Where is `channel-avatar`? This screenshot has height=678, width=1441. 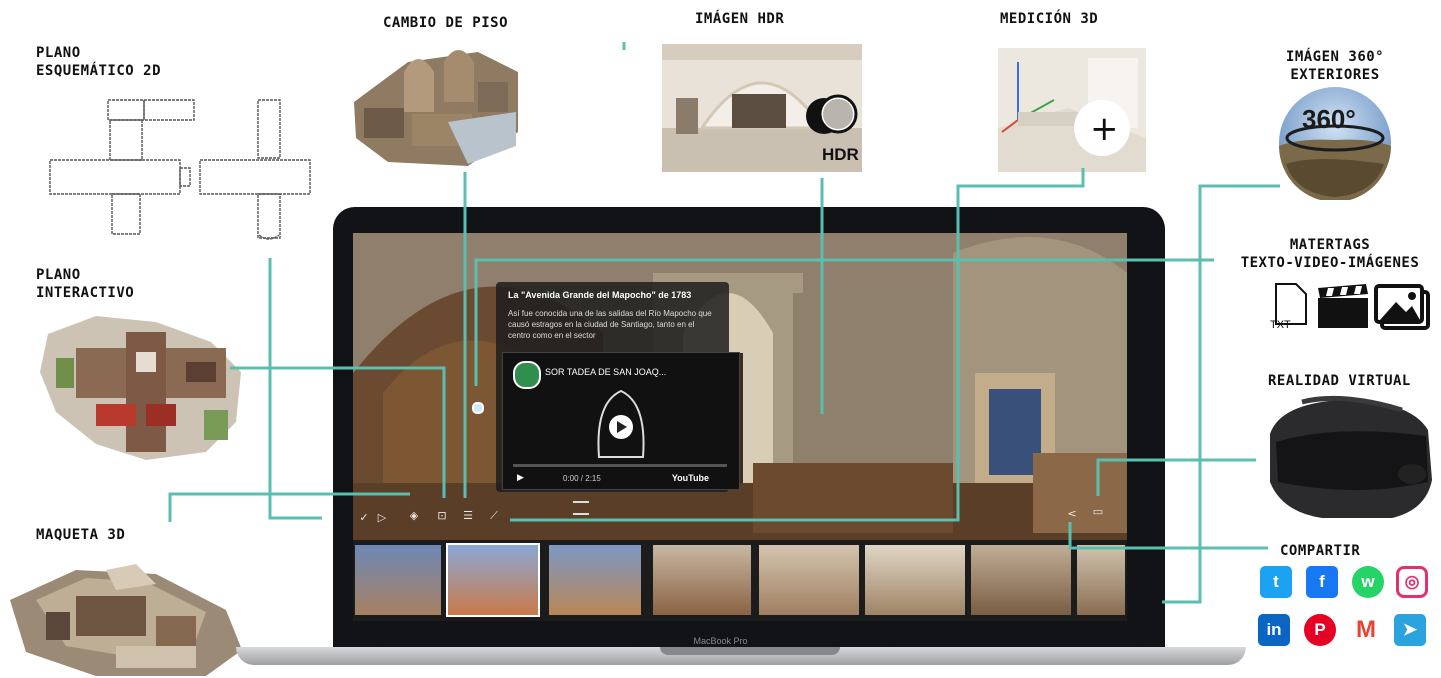 channel-avatar is located at coordinates (527, 375).